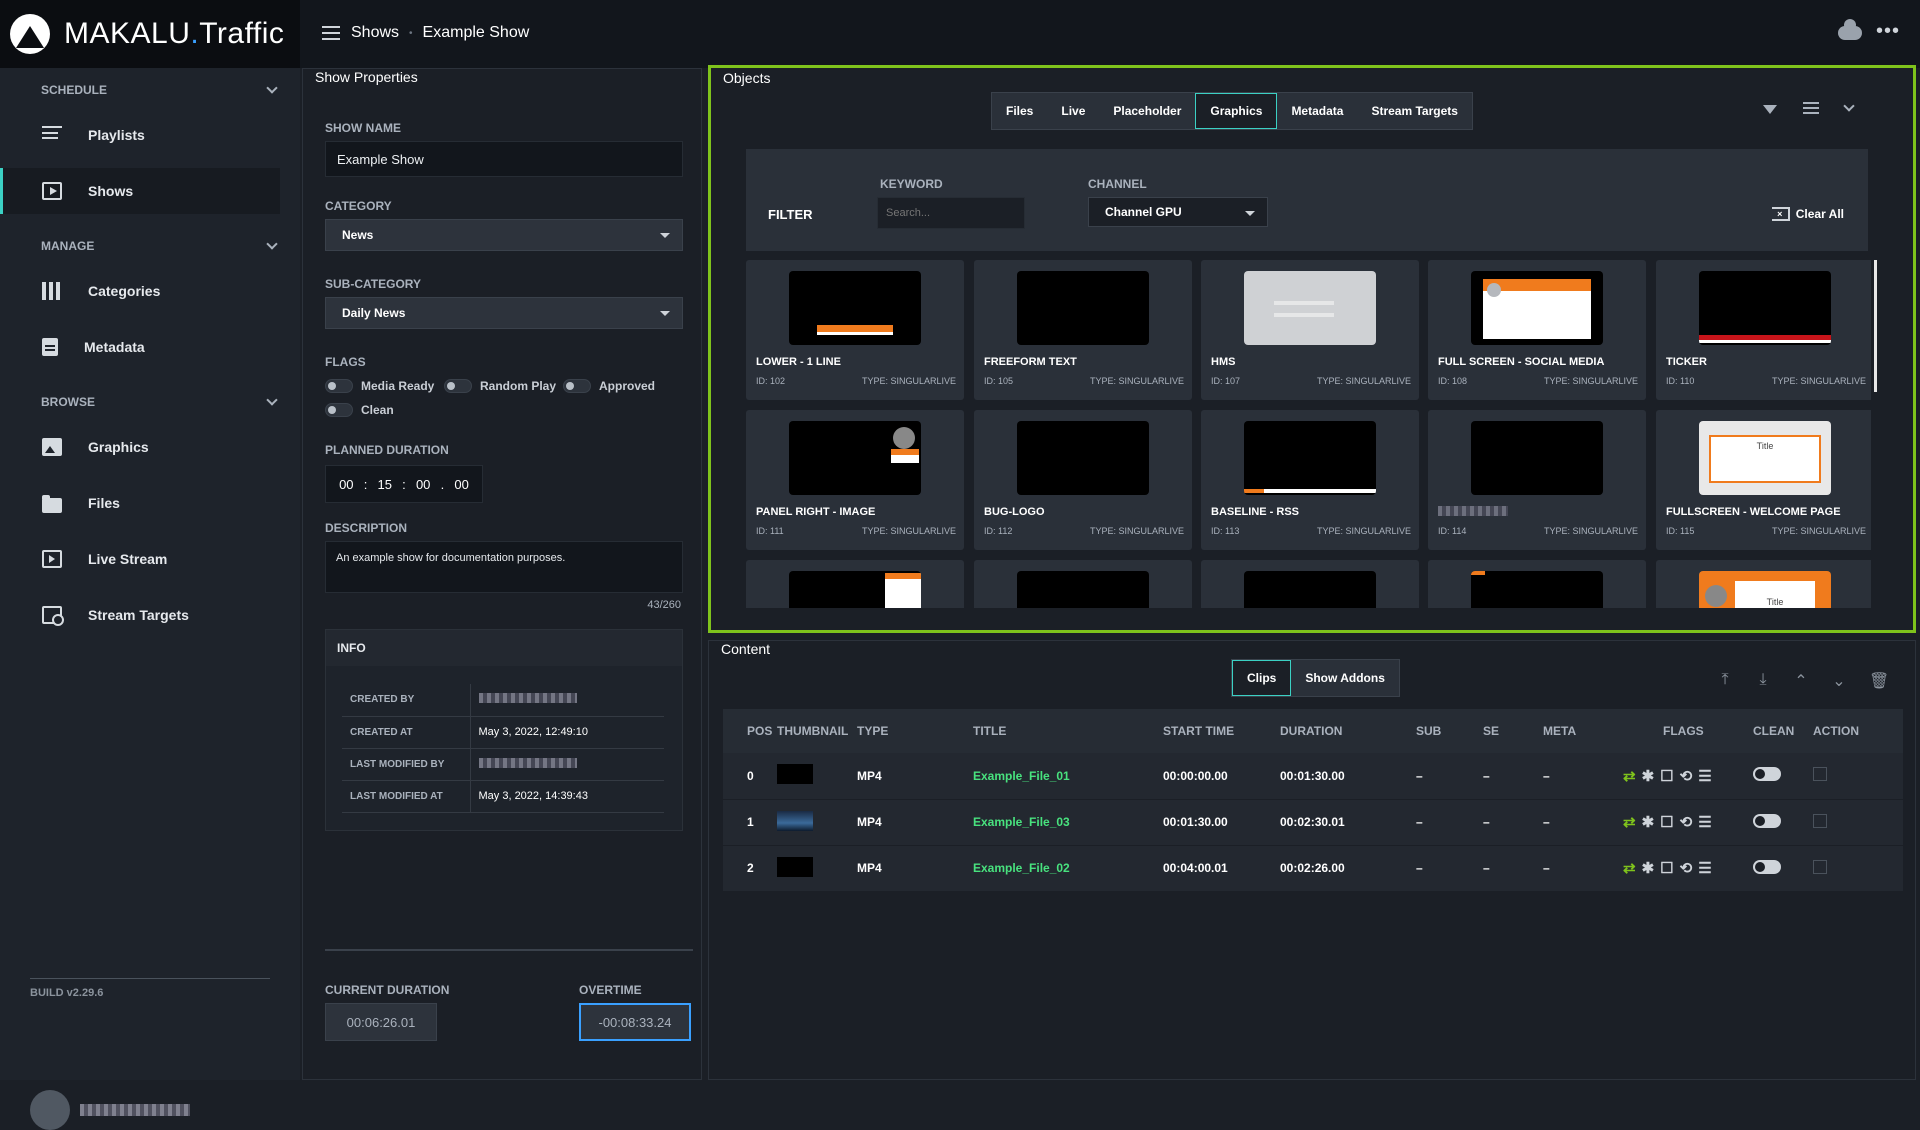 Image resolution: width=1920 pixels, height=1130 pixels. Describe the element at coordinates (1345, 678) in the screenshot. I see `tab-show-addons: Show Addons` at that location.